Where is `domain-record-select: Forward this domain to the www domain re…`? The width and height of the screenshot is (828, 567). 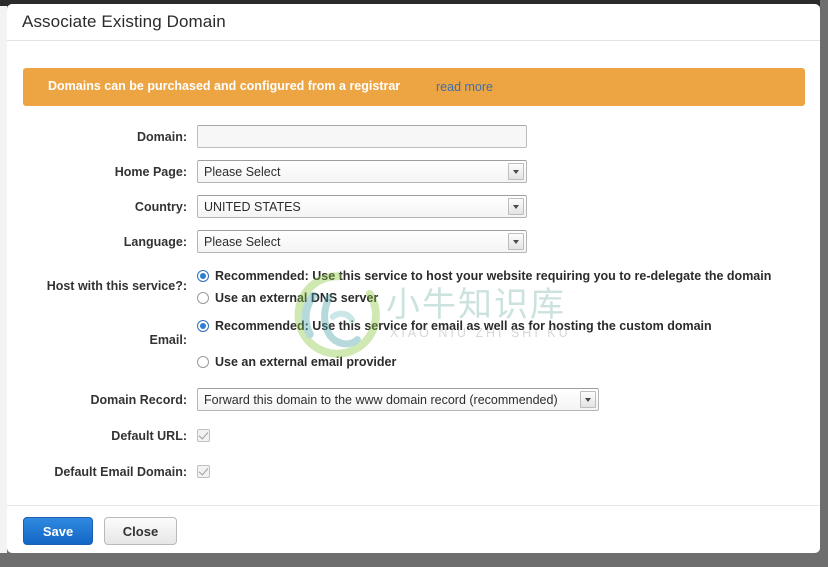 domain-record-select: Forward this domain to the www domain re… is located at coordinates (398, 399).